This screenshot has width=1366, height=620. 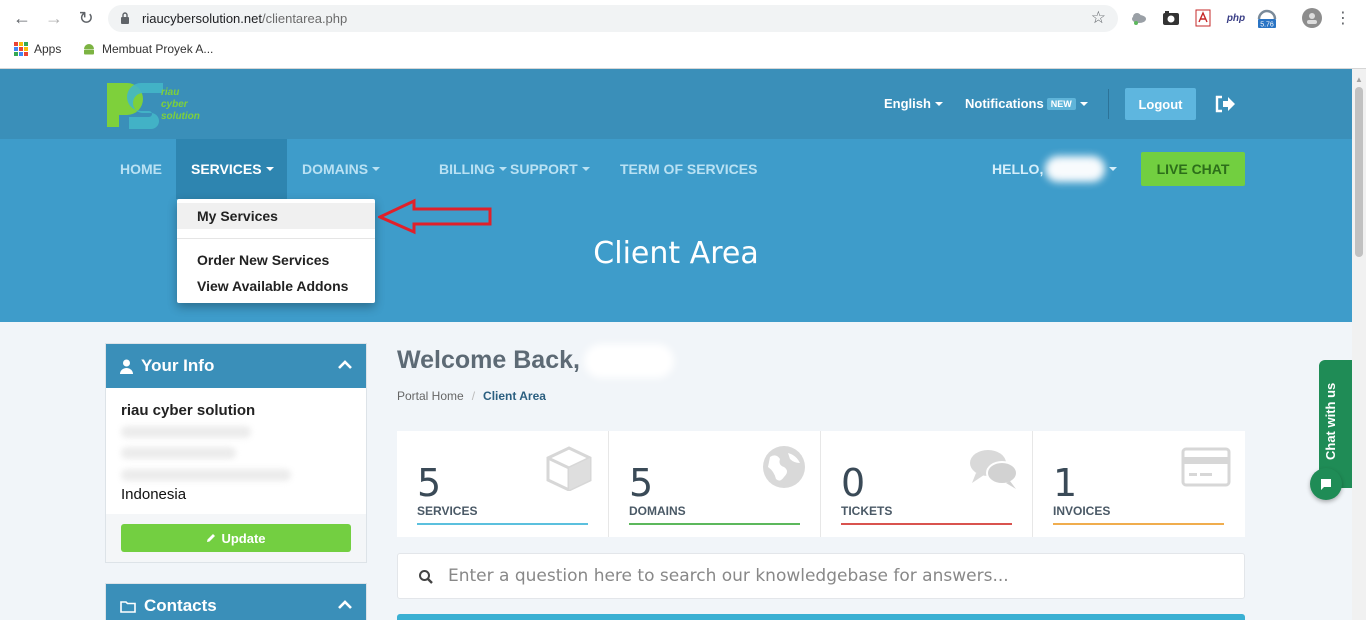 What do you see at coordinates (569, 468) in the screenshot?
I see `cube-icon` at bounding box center [569, 468].